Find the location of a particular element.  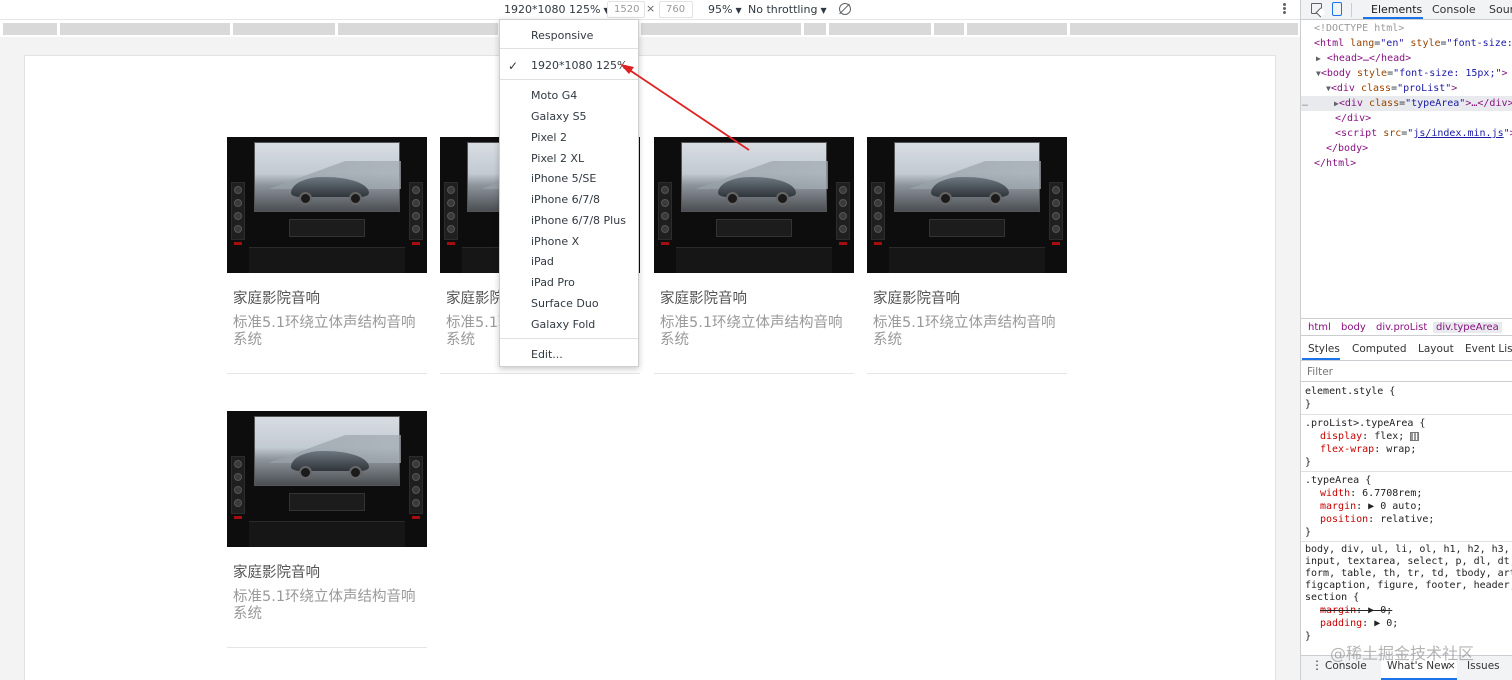

drawer-menu-icon: ⋮ is located at coordinates (1317, 665).